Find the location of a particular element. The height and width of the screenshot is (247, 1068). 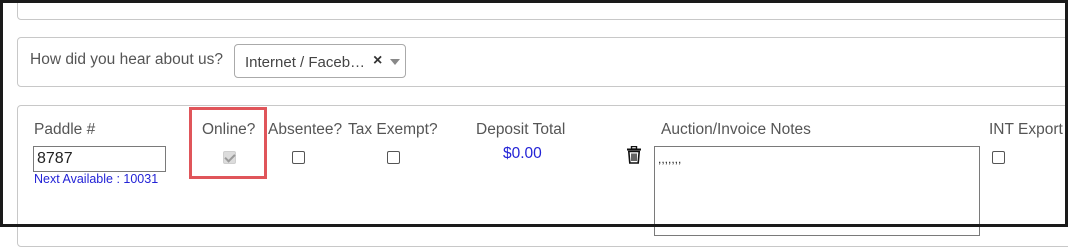

next-available-link: Next Available : 10031 is located at coordinates (96, 179).